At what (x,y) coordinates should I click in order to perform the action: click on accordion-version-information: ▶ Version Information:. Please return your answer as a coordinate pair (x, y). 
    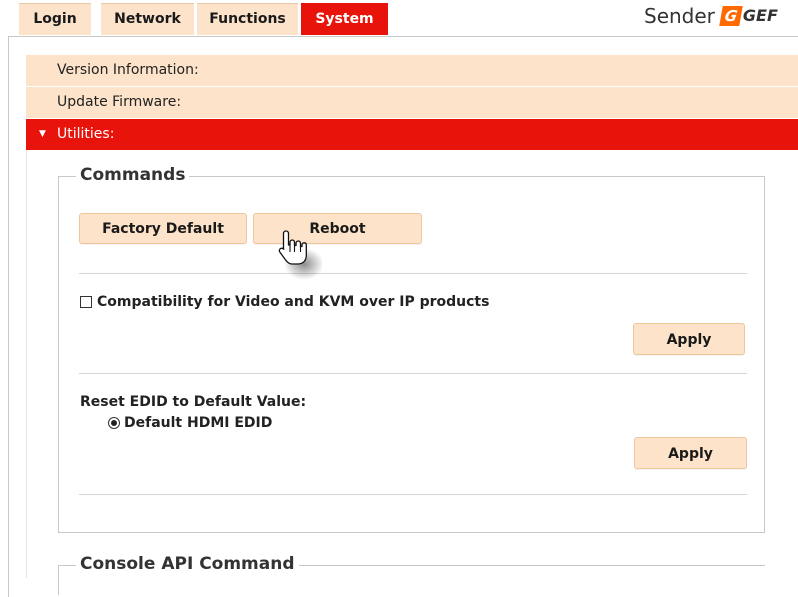
    Looking at the image, I should click on (412, 70).